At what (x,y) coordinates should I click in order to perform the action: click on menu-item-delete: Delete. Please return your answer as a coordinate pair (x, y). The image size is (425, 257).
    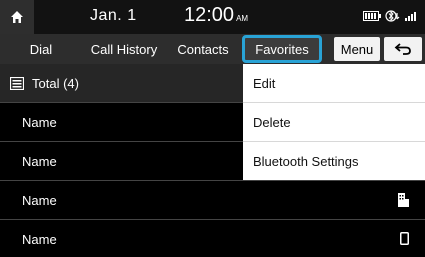
    Looking at the image, I should click on (334, 122).